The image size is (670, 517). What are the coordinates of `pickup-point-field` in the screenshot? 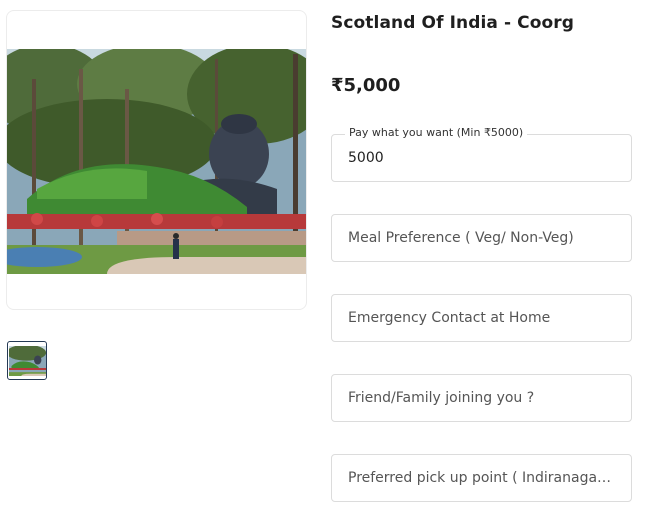 It's located at (481, 478).